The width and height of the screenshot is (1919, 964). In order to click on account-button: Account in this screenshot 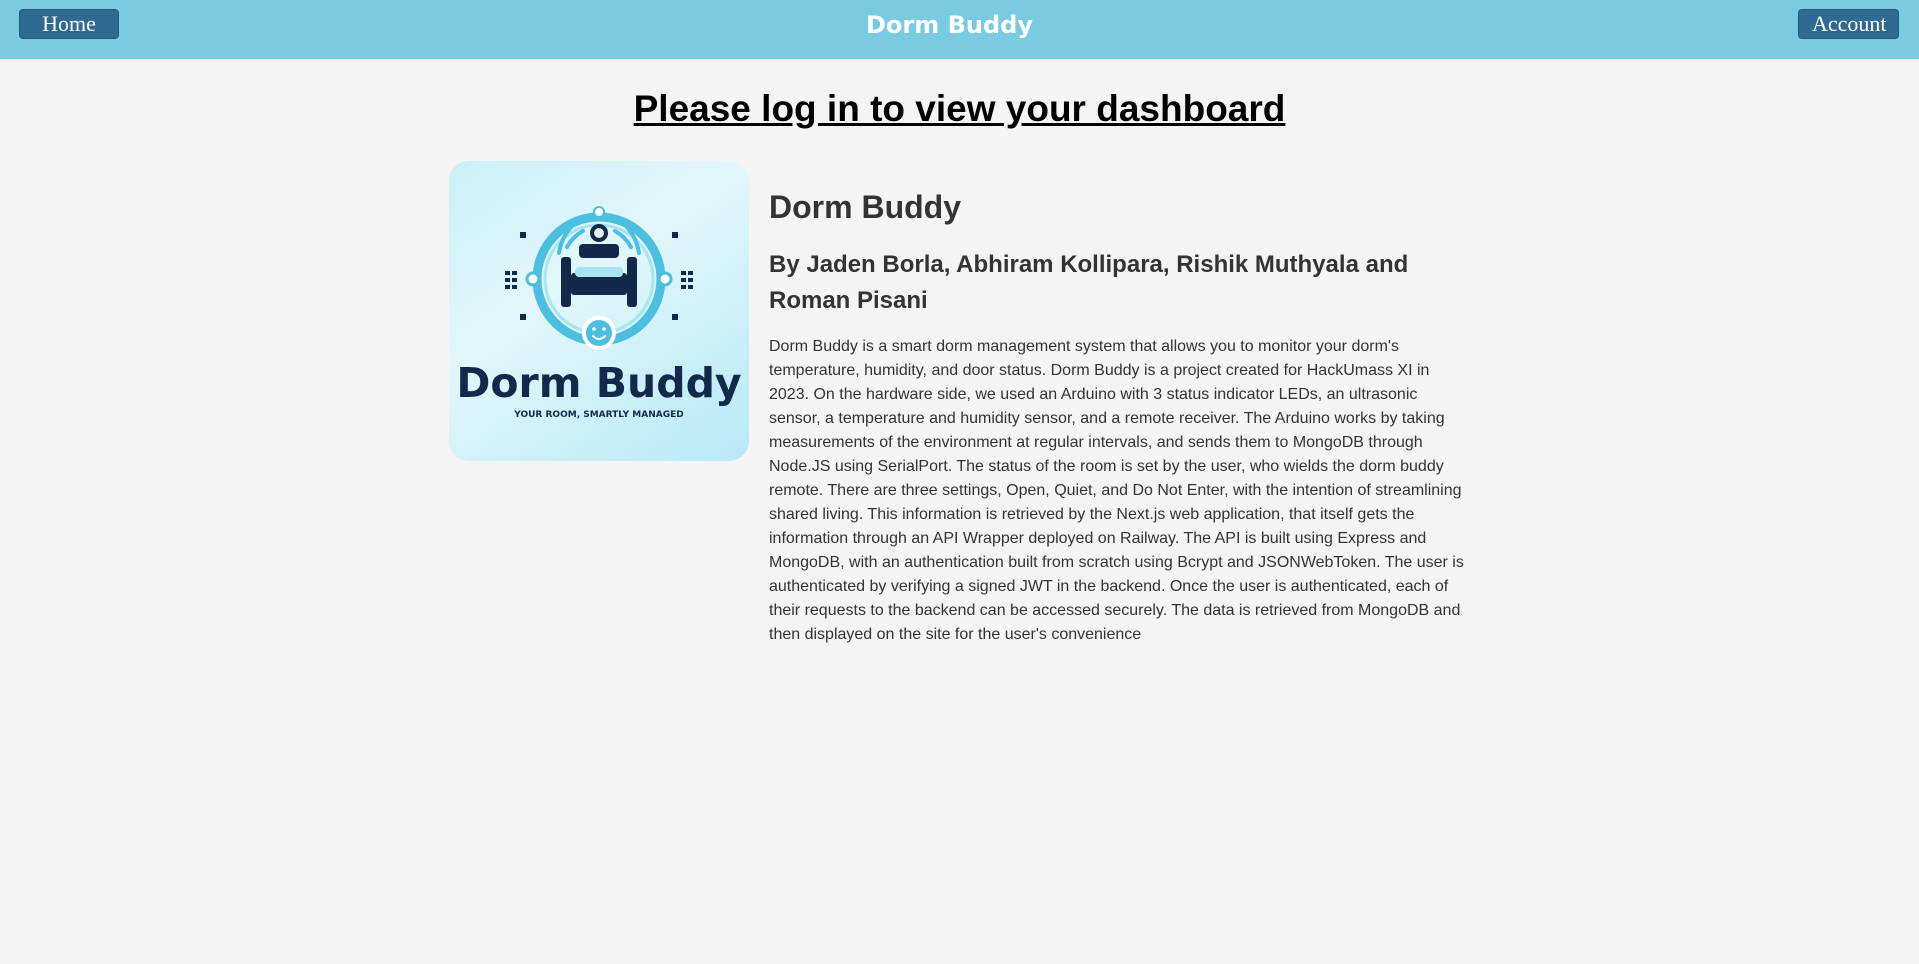, I will do `click(1848, 24)`.